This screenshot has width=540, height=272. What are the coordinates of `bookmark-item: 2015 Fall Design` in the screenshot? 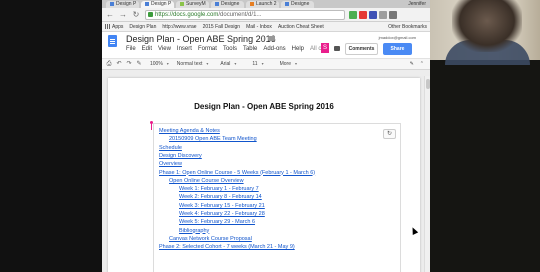 It's located at (222, 27).